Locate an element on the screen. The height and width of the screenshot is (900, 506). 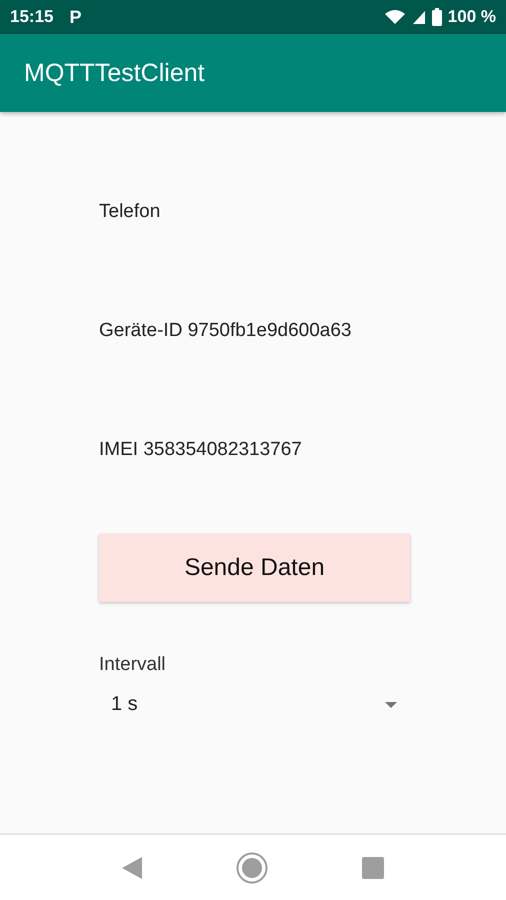
battery-icon is located at coordinates (437, 17).